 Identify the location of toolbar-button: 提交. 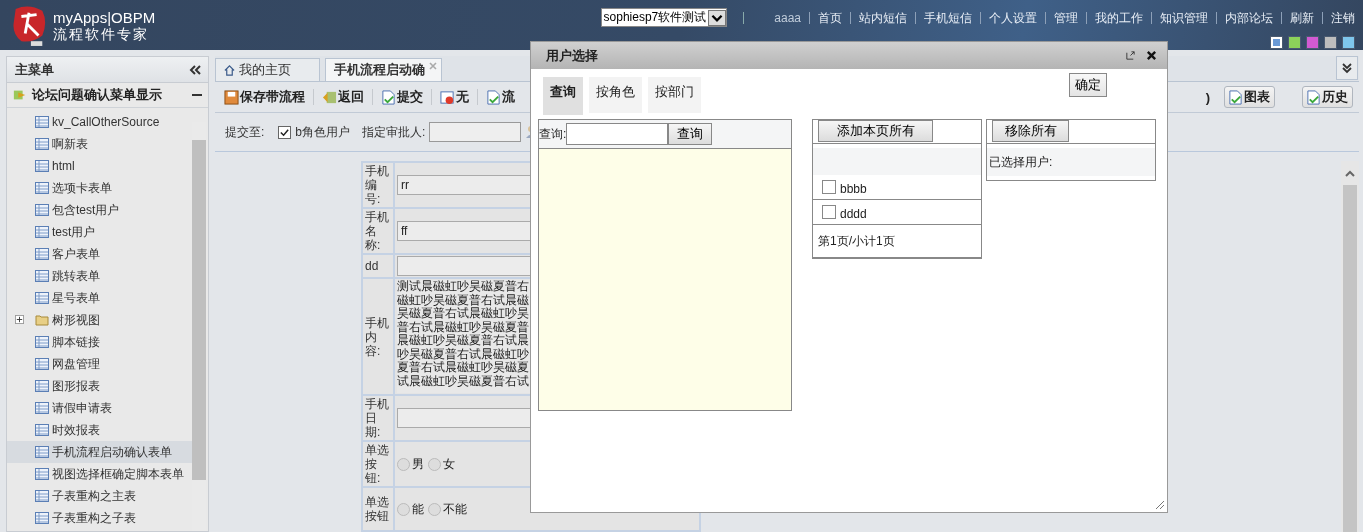
(402, 97).